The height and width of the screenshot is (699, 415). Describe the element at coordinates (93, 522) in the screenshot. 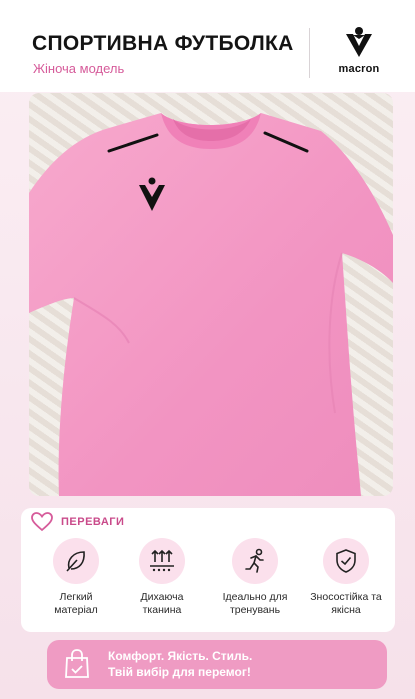

I see `advantages-title: ПЕРЕВАГИ` at that location.